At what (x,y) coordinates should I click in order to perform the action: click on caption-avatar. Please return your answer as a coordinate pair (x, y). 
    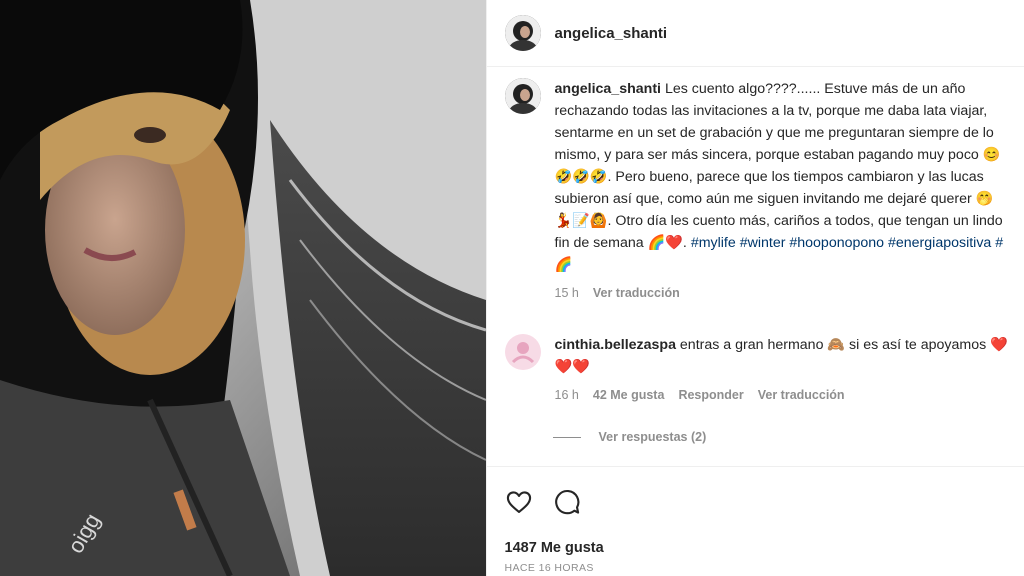
    Looking at the image, I should click on (522, 96).